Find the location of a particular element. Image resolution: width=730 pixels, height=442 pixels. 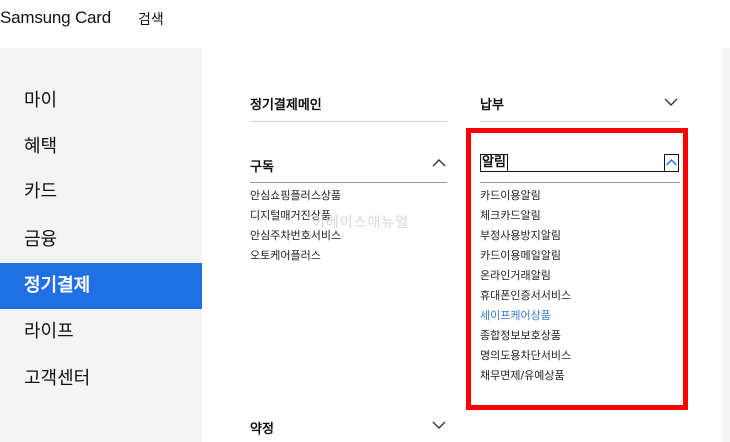

right-gutter is located at coordinates (726, 245).